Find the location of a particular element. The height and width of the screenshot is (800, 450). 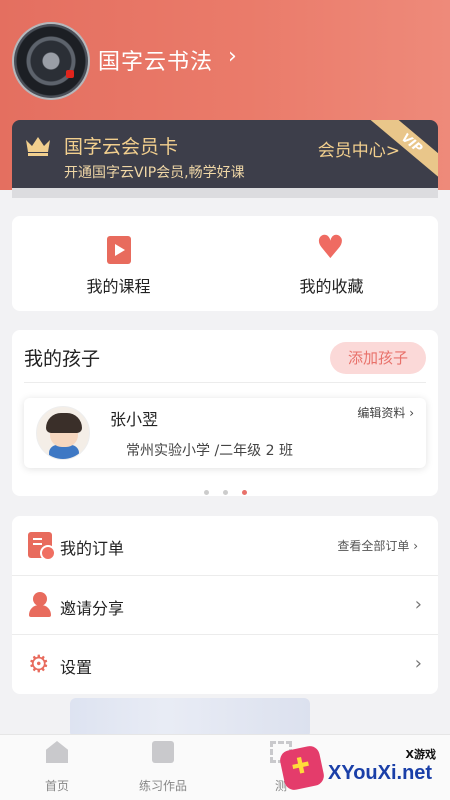

tab-works-label: 练习作品 is located at coordinates (162, 786).